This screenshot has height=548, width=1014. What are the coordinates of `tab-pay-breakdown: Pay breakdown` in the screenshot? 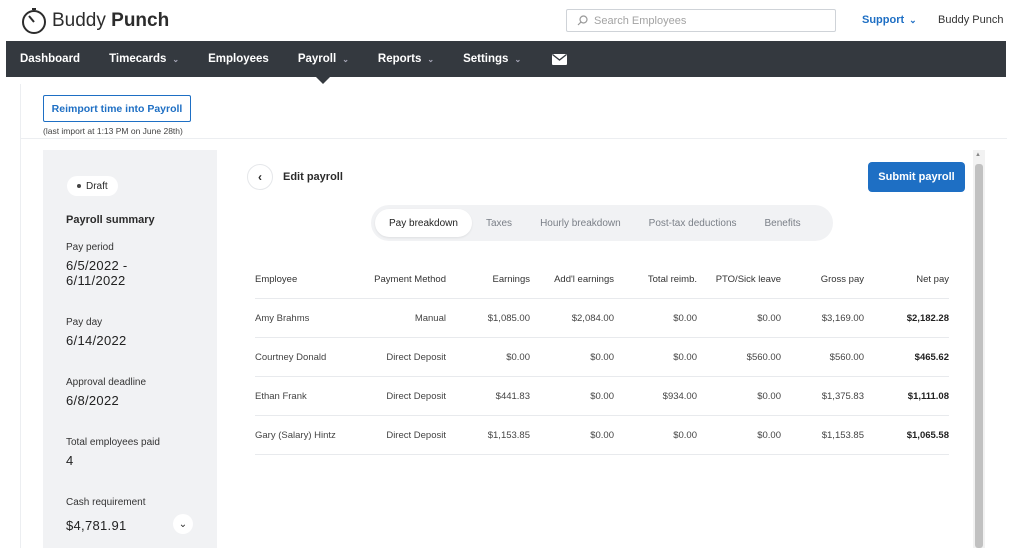 It's located at (423, 223).